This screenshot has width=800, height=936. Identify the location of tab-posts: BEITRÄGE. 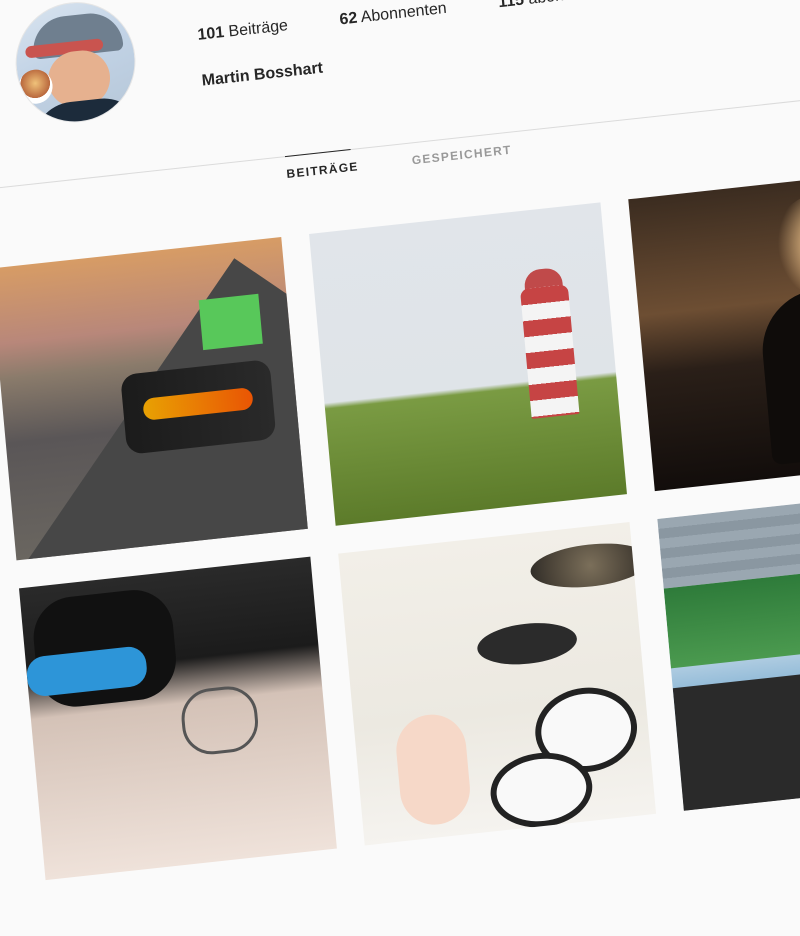
(322, 170).